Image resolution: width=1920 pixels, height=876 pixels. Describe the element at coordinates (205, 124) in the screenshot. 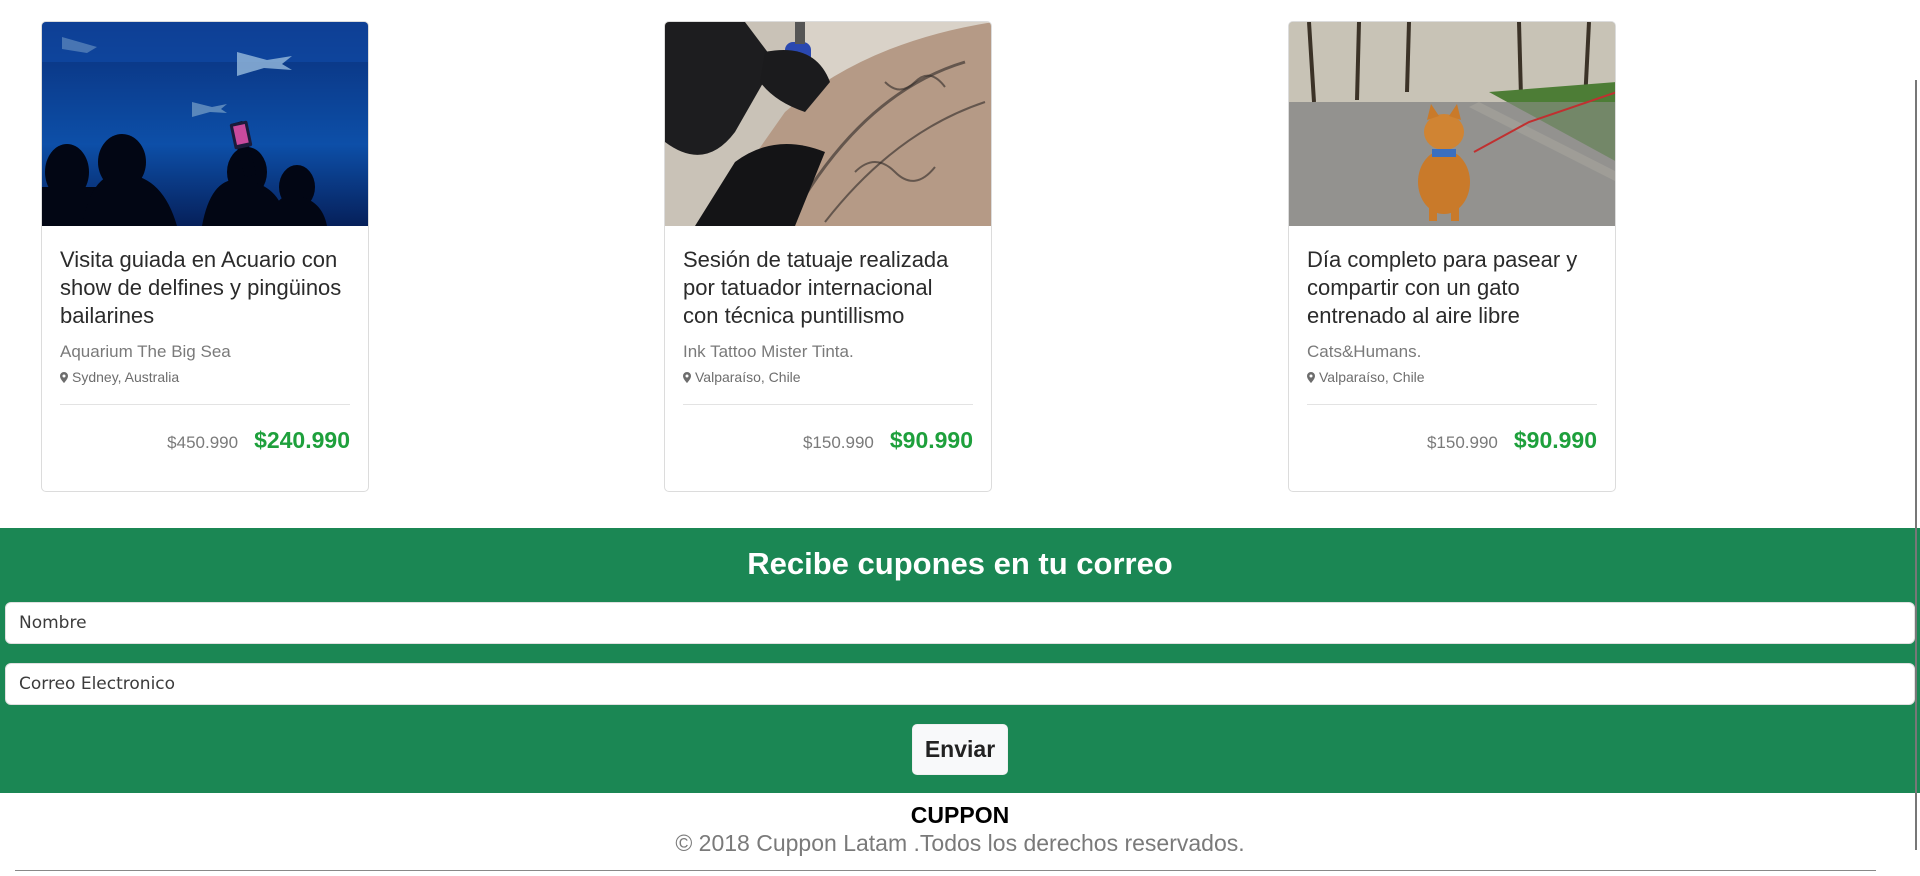

I see `deal-image-aquarium` at that location.